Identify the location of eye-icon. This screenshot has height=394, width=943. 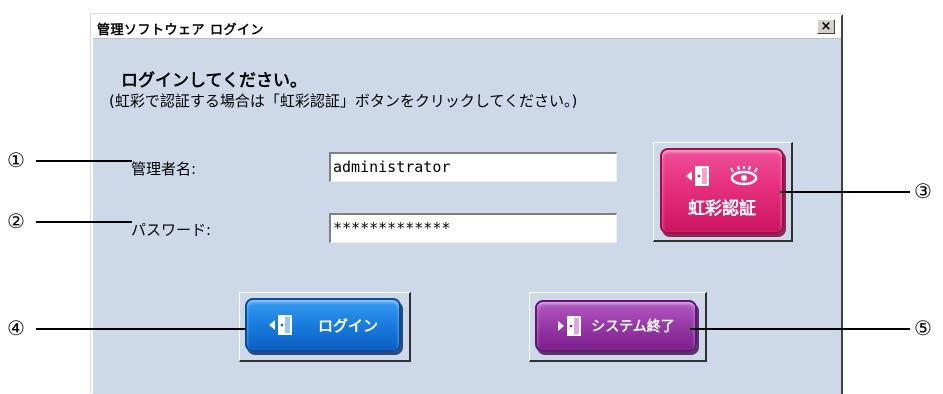
(744, 175).